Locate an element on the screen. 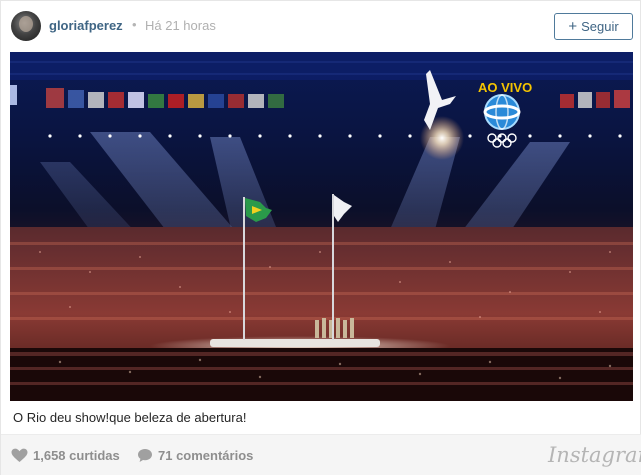 Image resolution: width=641 pixels, height=475 pixels. avatar is located at coordinates (26, 26).